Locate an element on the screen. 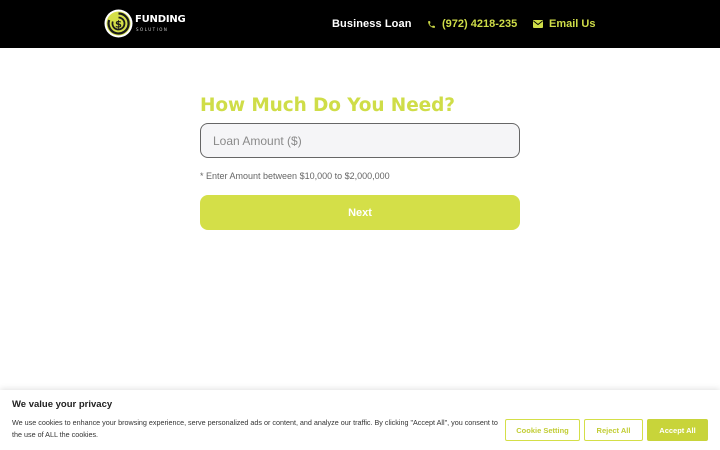 This screenshot has height=450, width=720. envelope-icon is located at coordinates (538, 24).